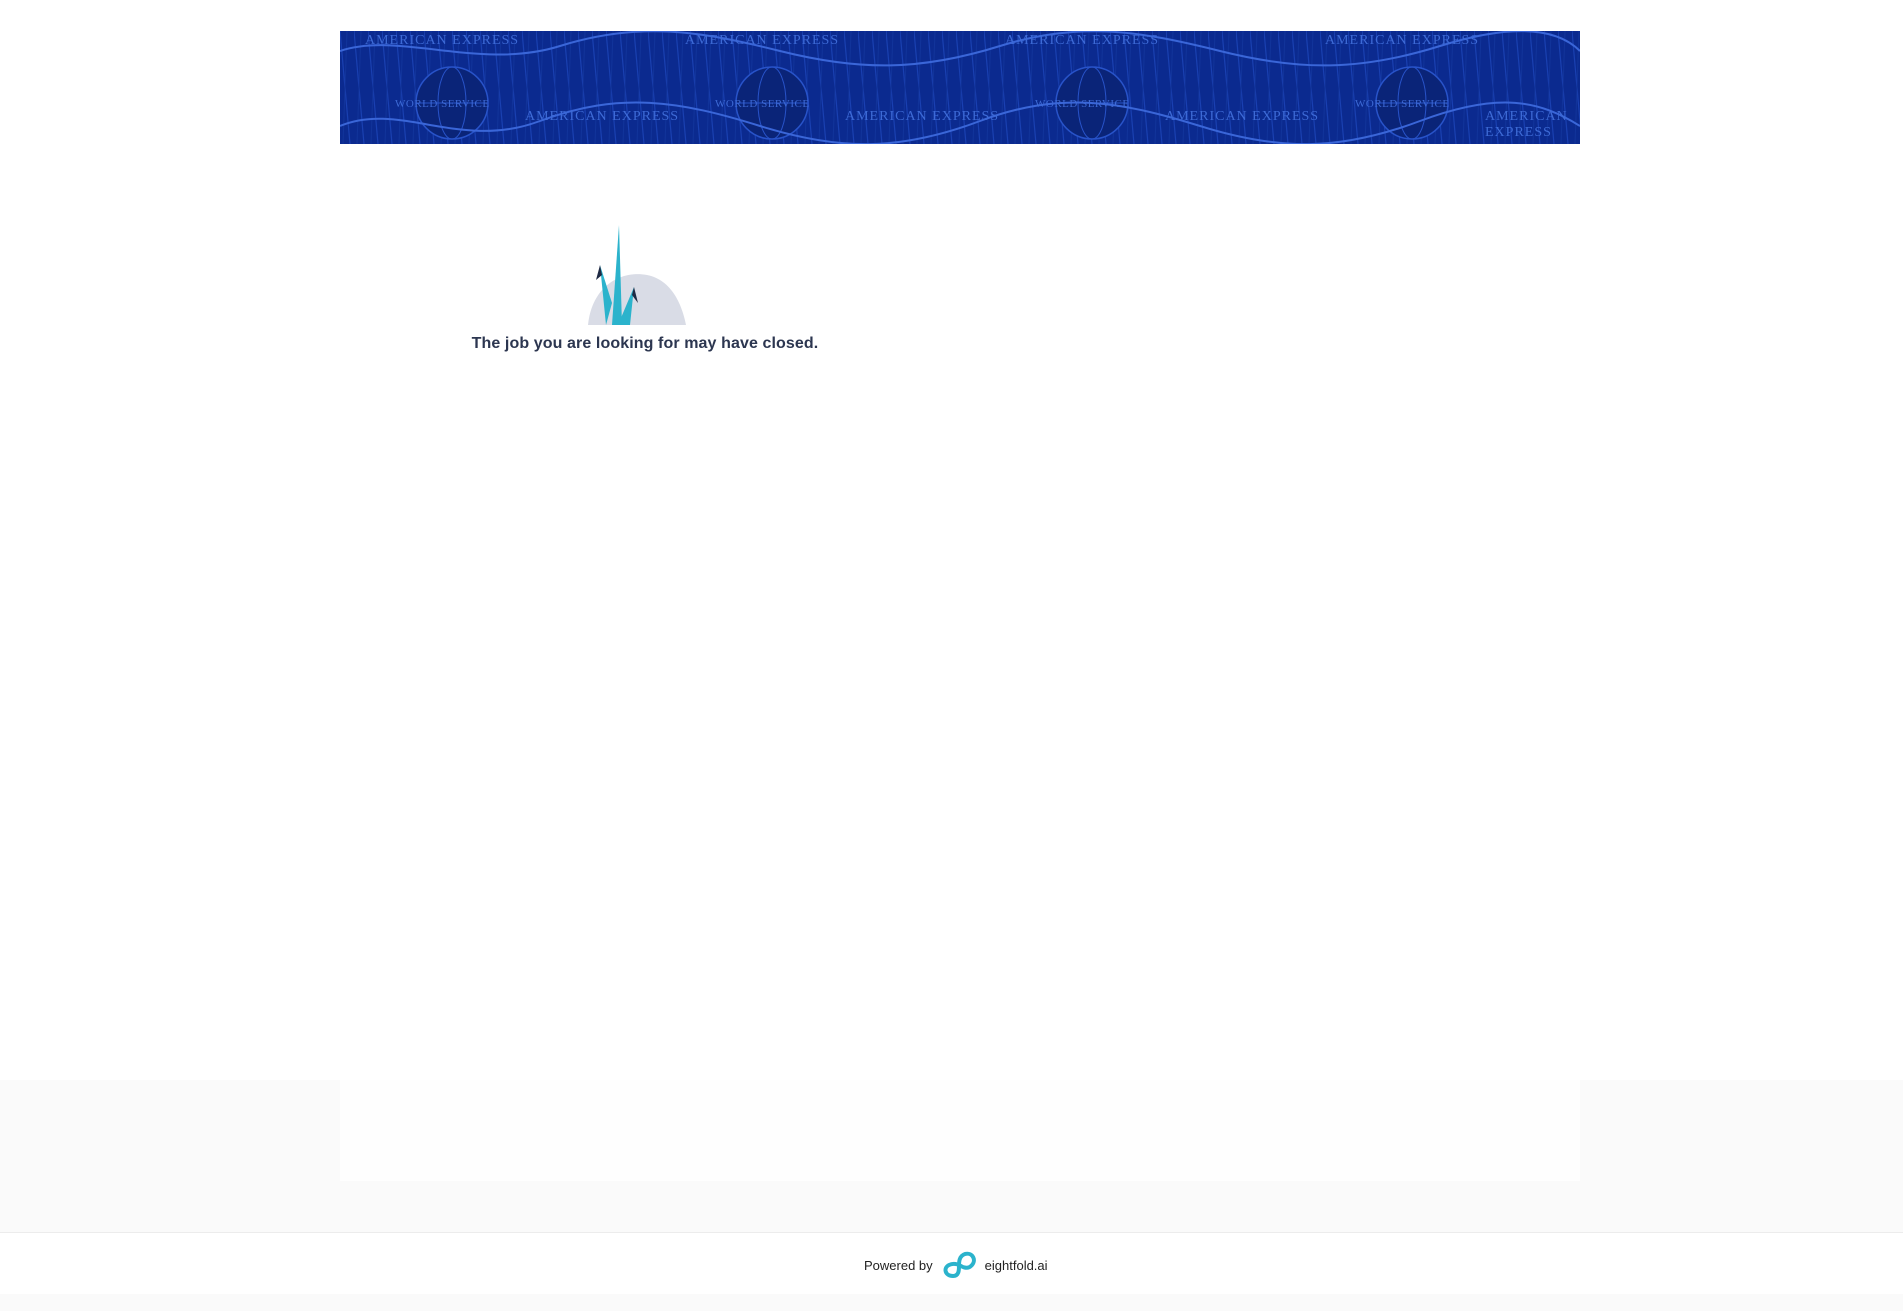 The height and width of the screenshot is (1311, 1903). I want to click on banner-brand-text-1: AMERICAN EXPRESS, so click(442, 40).